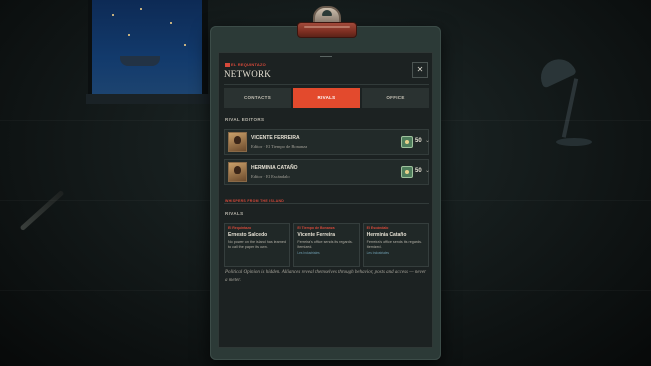  I want to click on rival-name: Vicente Ferreira, so click(316, 235).